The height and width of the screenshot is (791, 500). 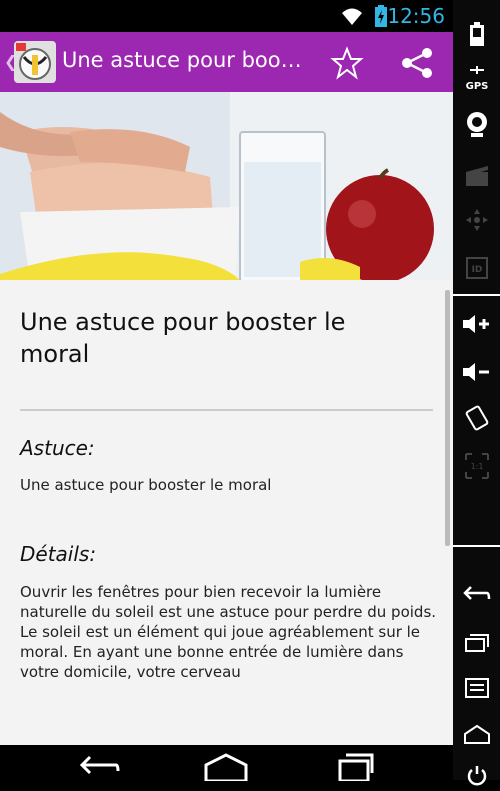 What do you see at coordinates (226, 410) in the screenshot?
I see `title-divider` at bounding box center [226, 410].